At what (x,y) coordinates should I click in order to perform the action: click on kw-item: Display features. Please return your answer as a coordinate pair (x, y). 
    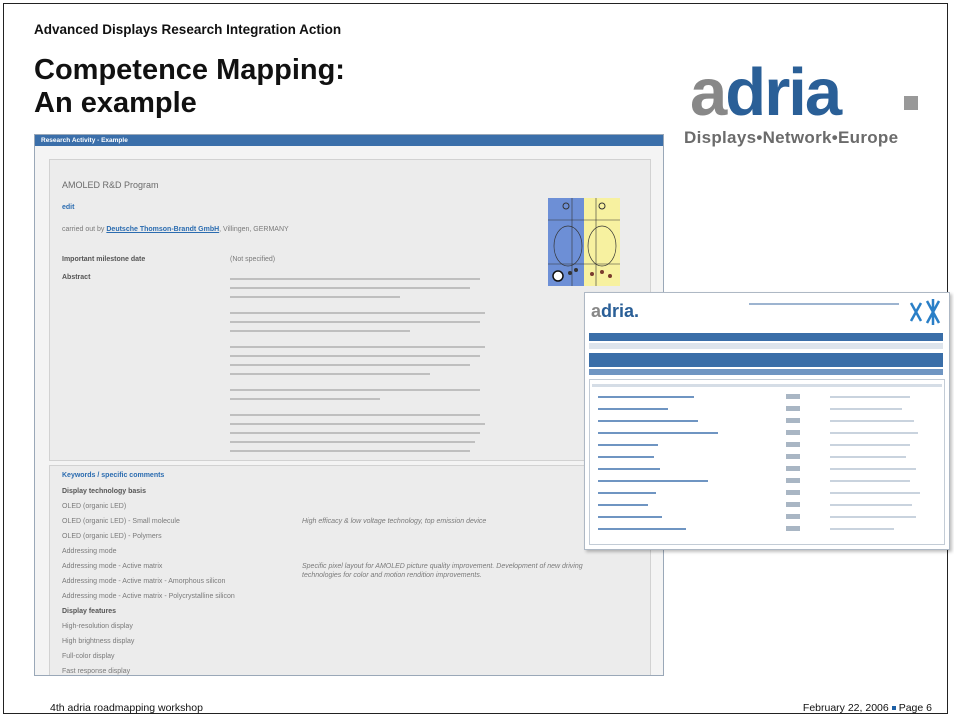
    Looking at the image, I should click on (89, 611).